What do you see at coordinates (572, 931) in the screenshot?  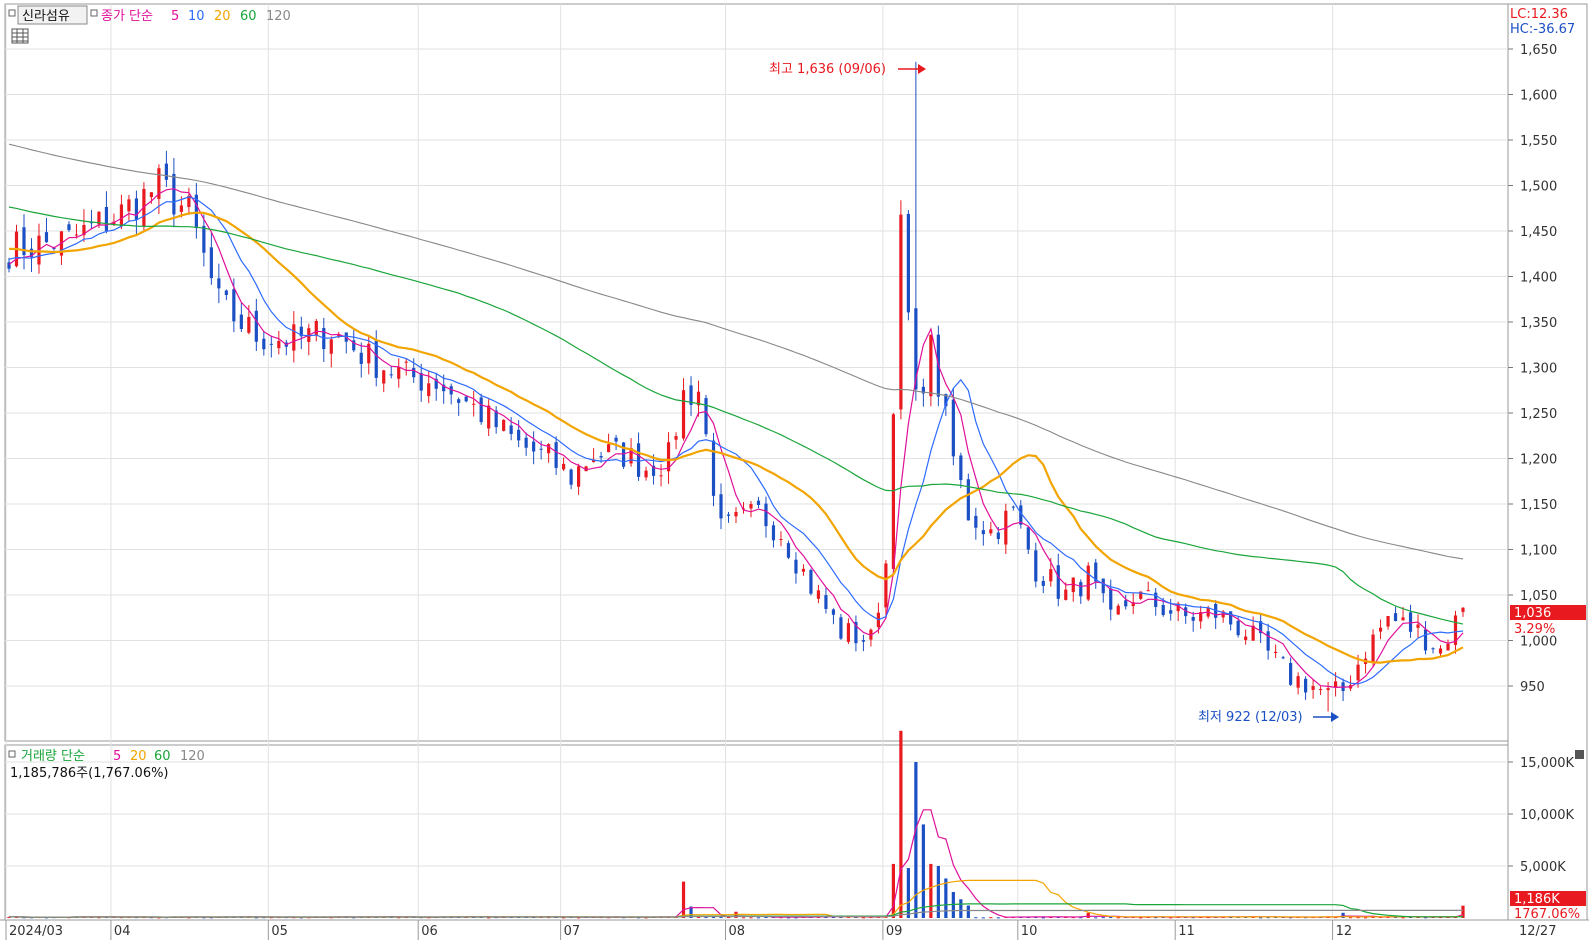 I see `x-tick-label: 07` at bounding box center [572, 931].